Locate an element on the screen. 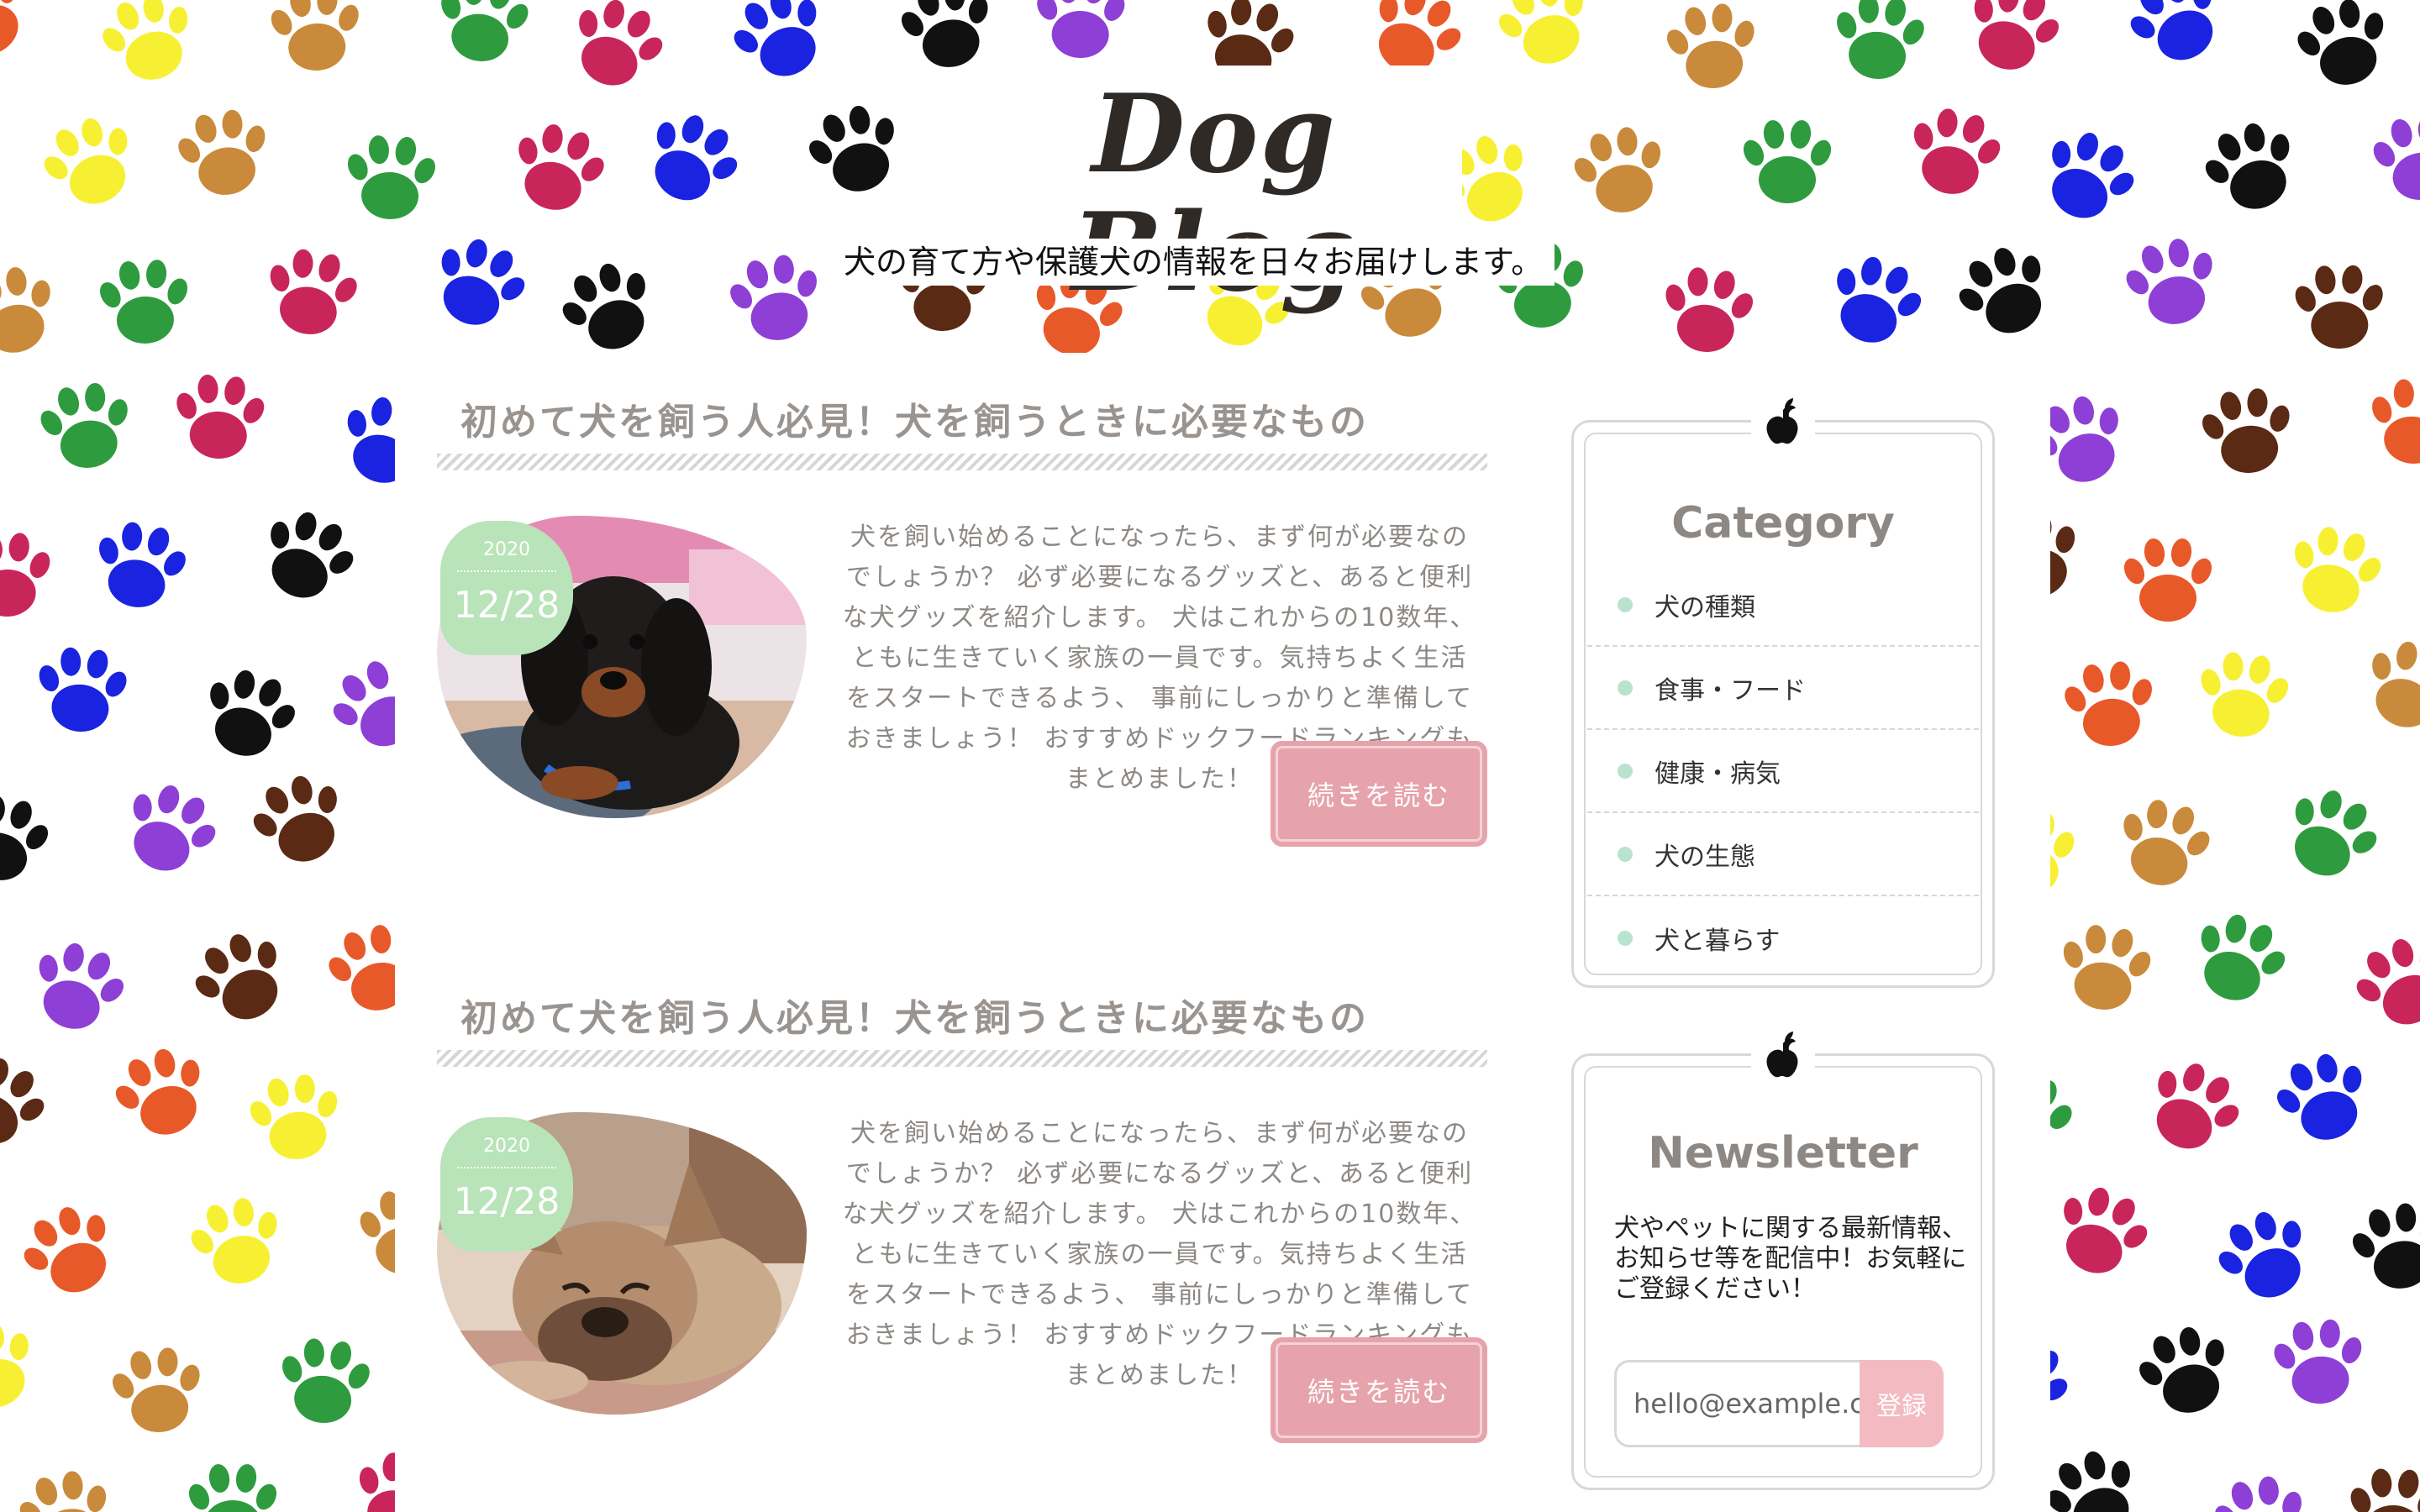  category-item: 健康・病気 is located at coordinates (1783, 771).